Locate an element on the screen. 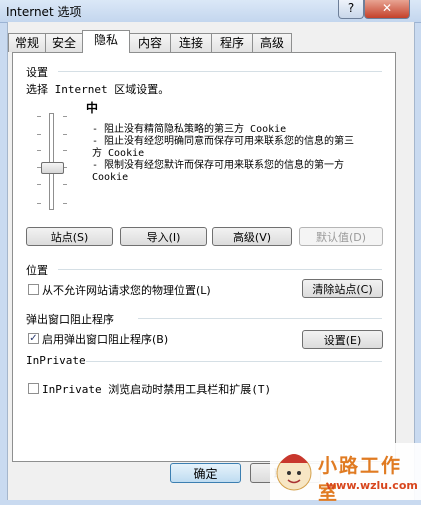 The height and width of the screenshot is (505, 421). window-title: Internet 选项 is located at coordinates (44, 12).